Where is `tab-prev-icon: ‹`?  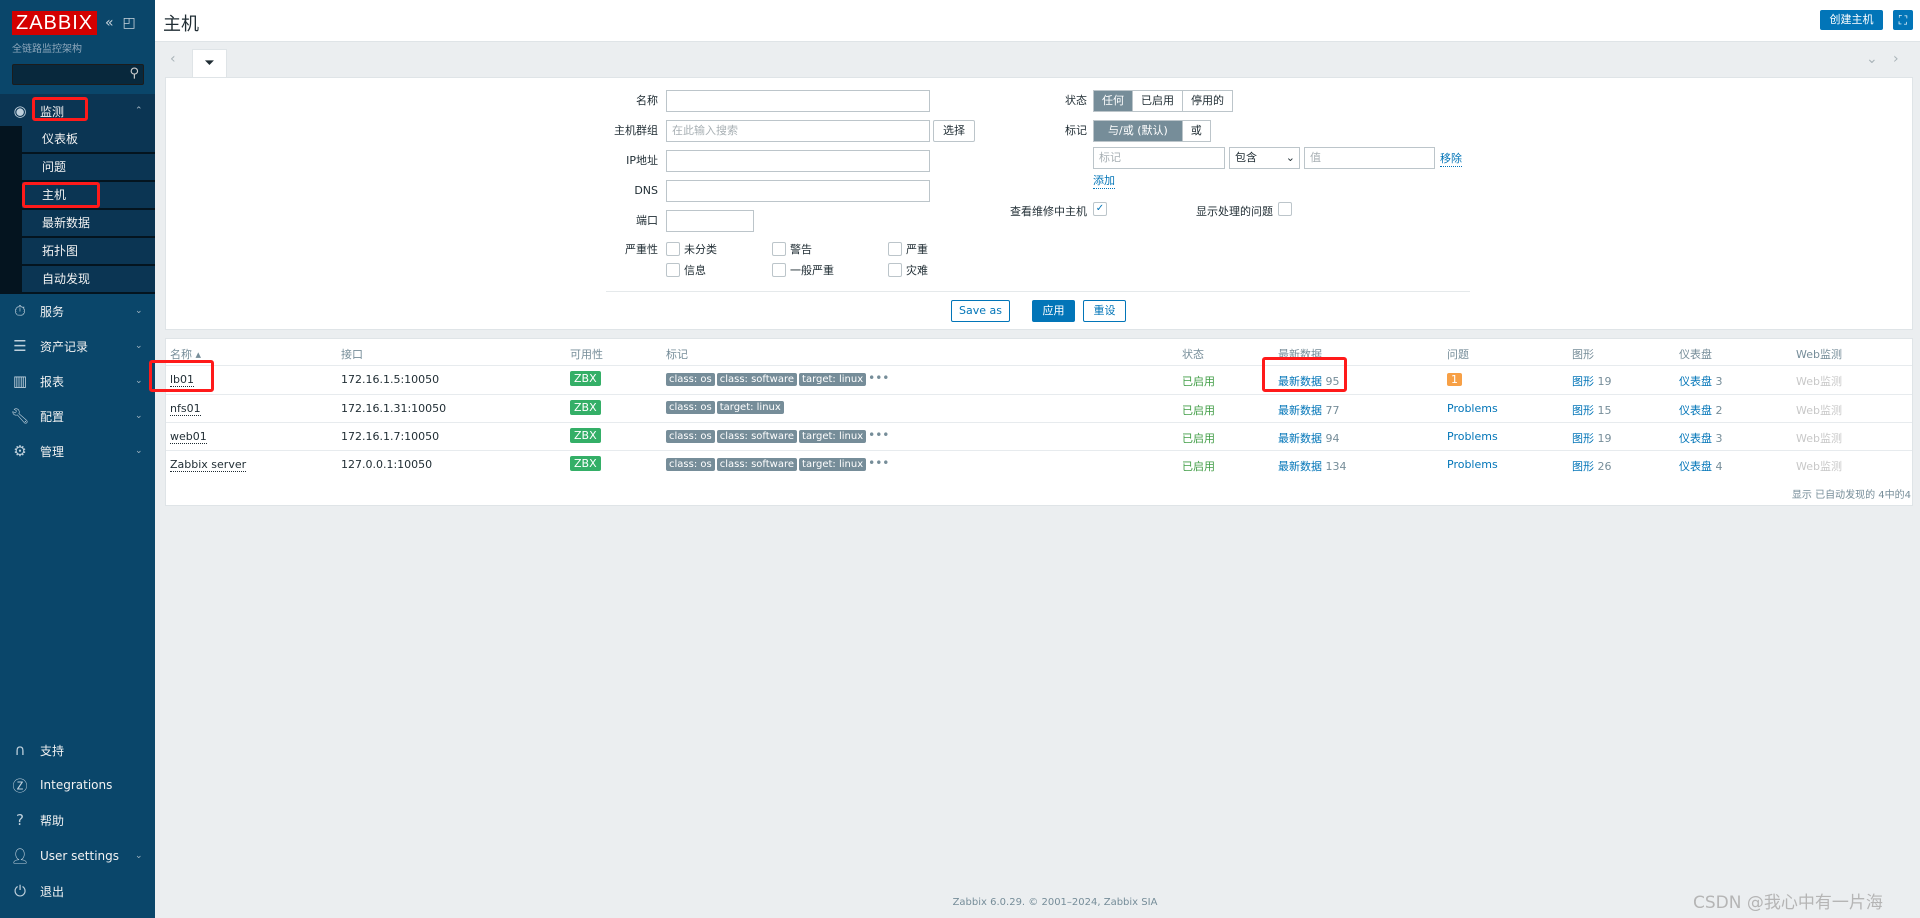
tab-prev-icon: ‹ is located at coordinates (173, 59).